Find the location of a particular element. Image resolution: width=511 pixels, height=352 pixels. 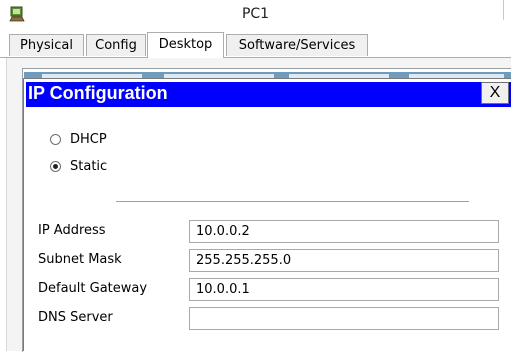

separator is located at coordinates (292, 201).